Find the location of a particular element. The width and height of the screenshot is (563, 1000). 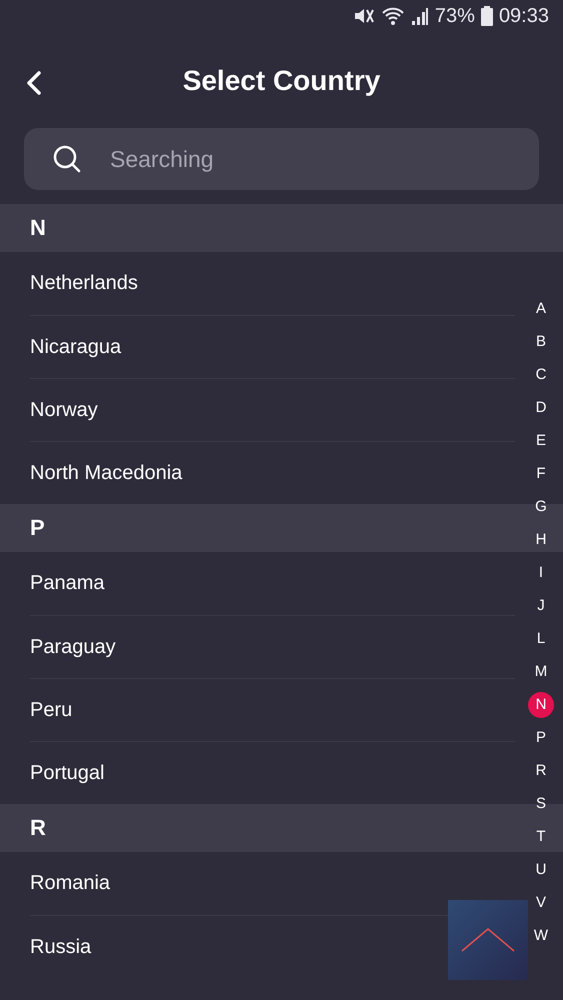

search-field: Searching is located at coordinates (309, 159).